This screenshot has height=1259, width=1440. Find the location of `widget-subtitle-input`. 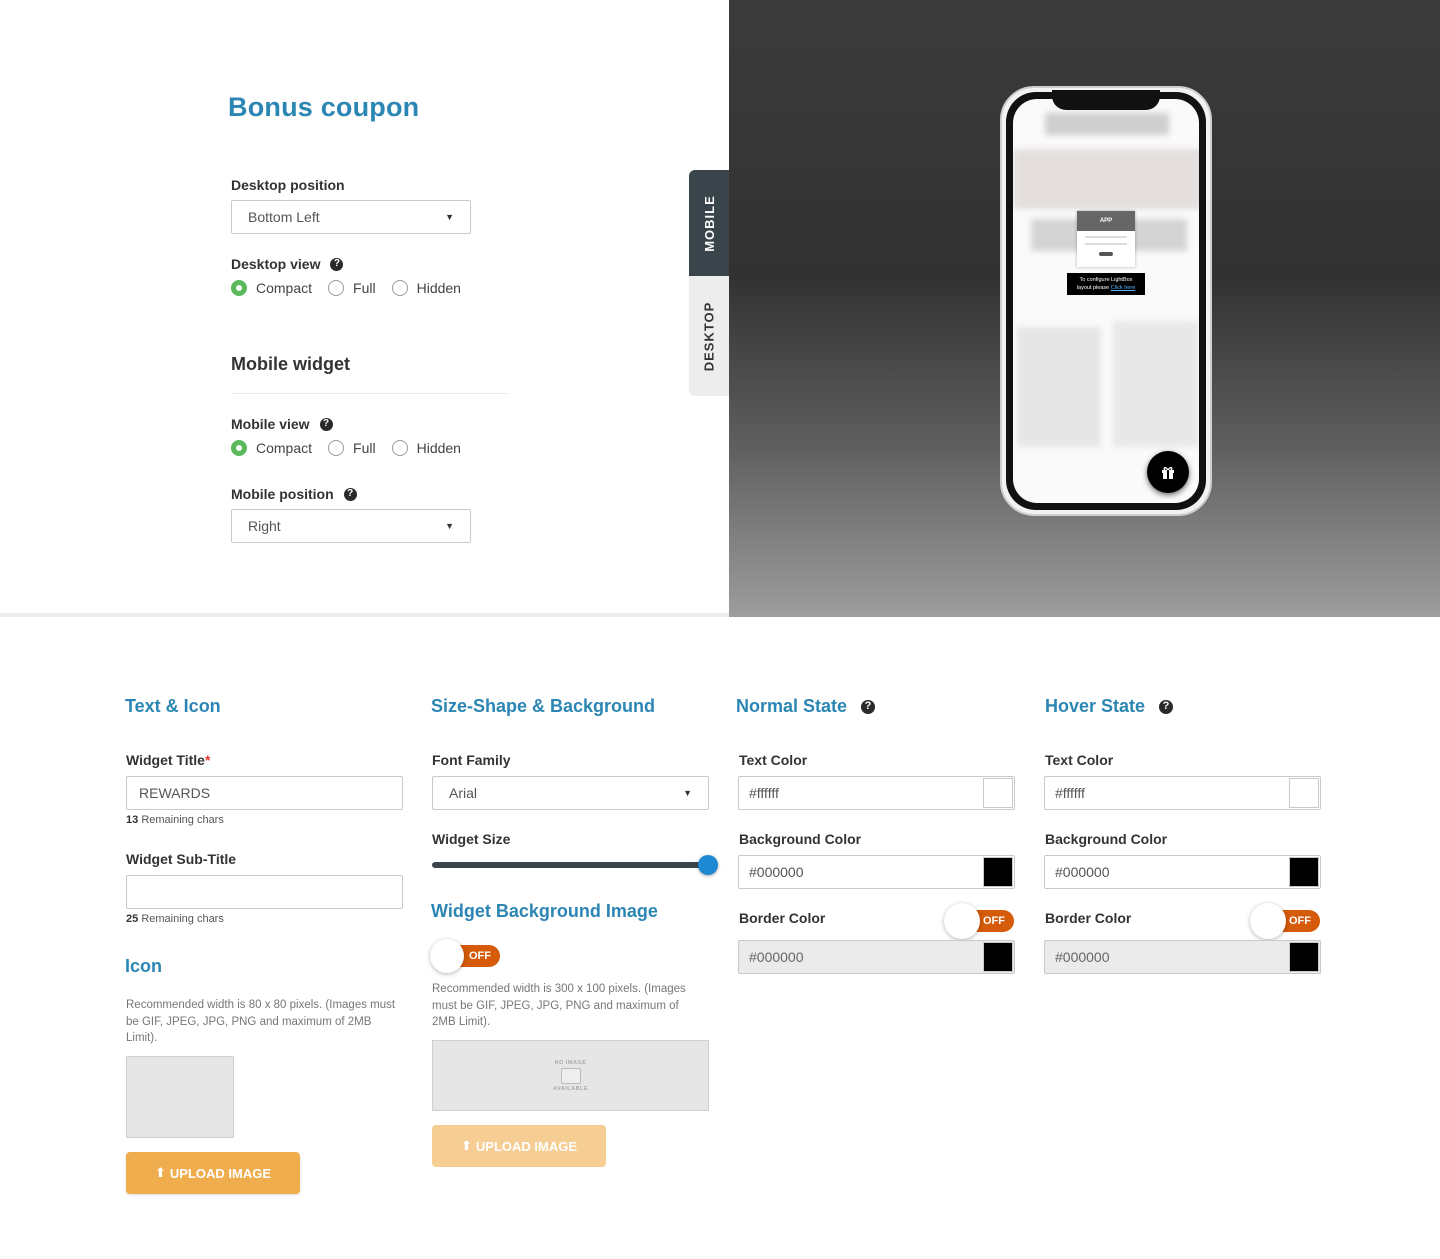

widget-subtitle-input is located at coordinates (264, 892).